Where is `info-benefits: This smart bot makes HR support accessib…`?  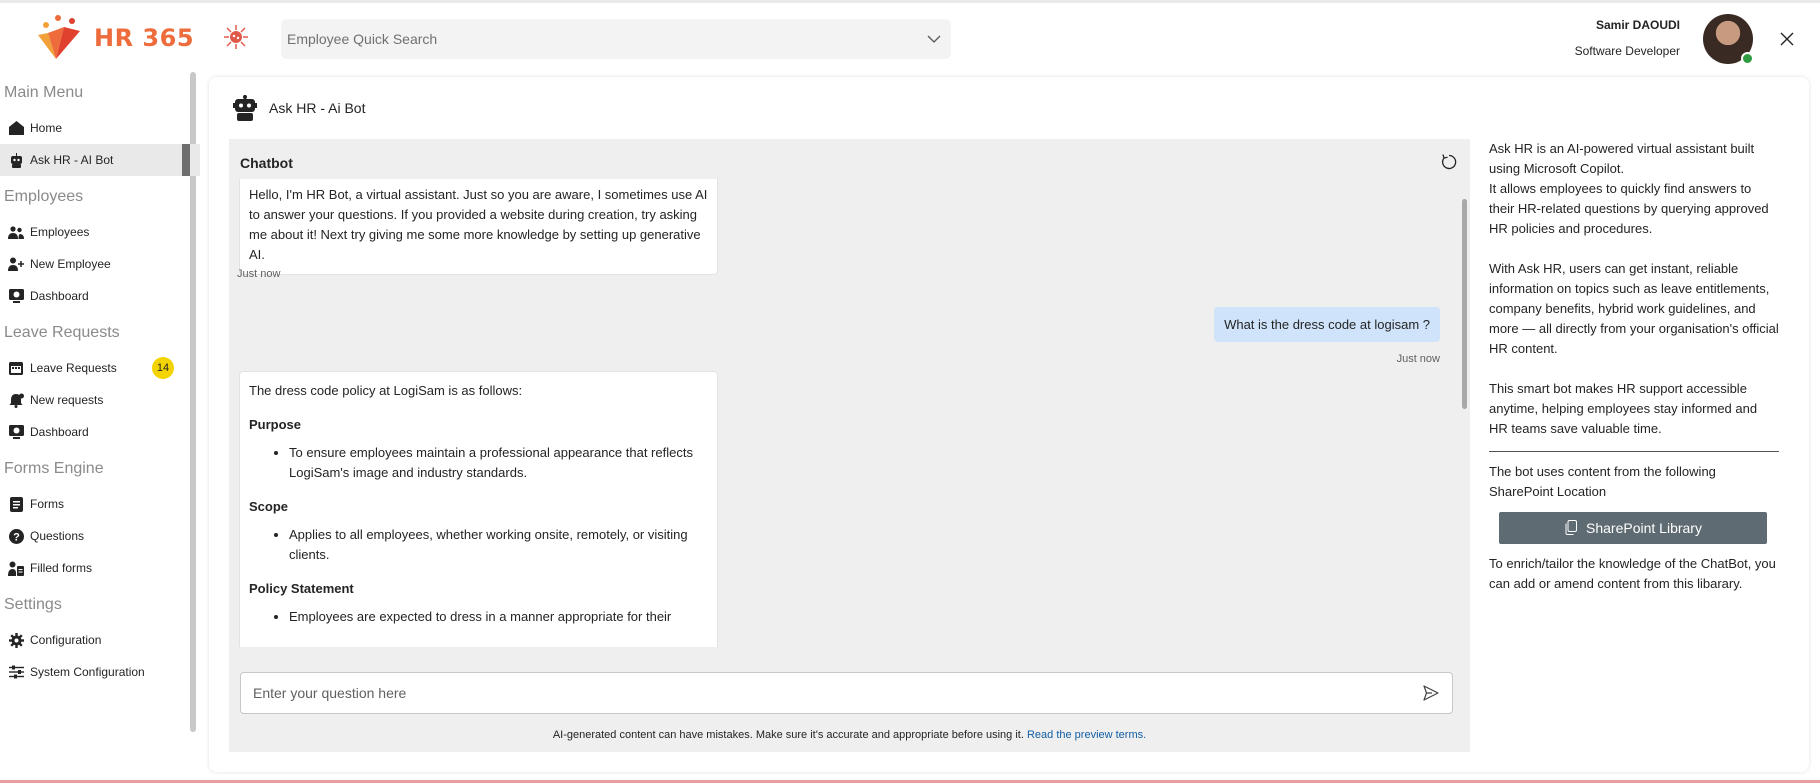 info-benefits: This smart bot makes HR support accessib… is located at coordinates (1623, 408).